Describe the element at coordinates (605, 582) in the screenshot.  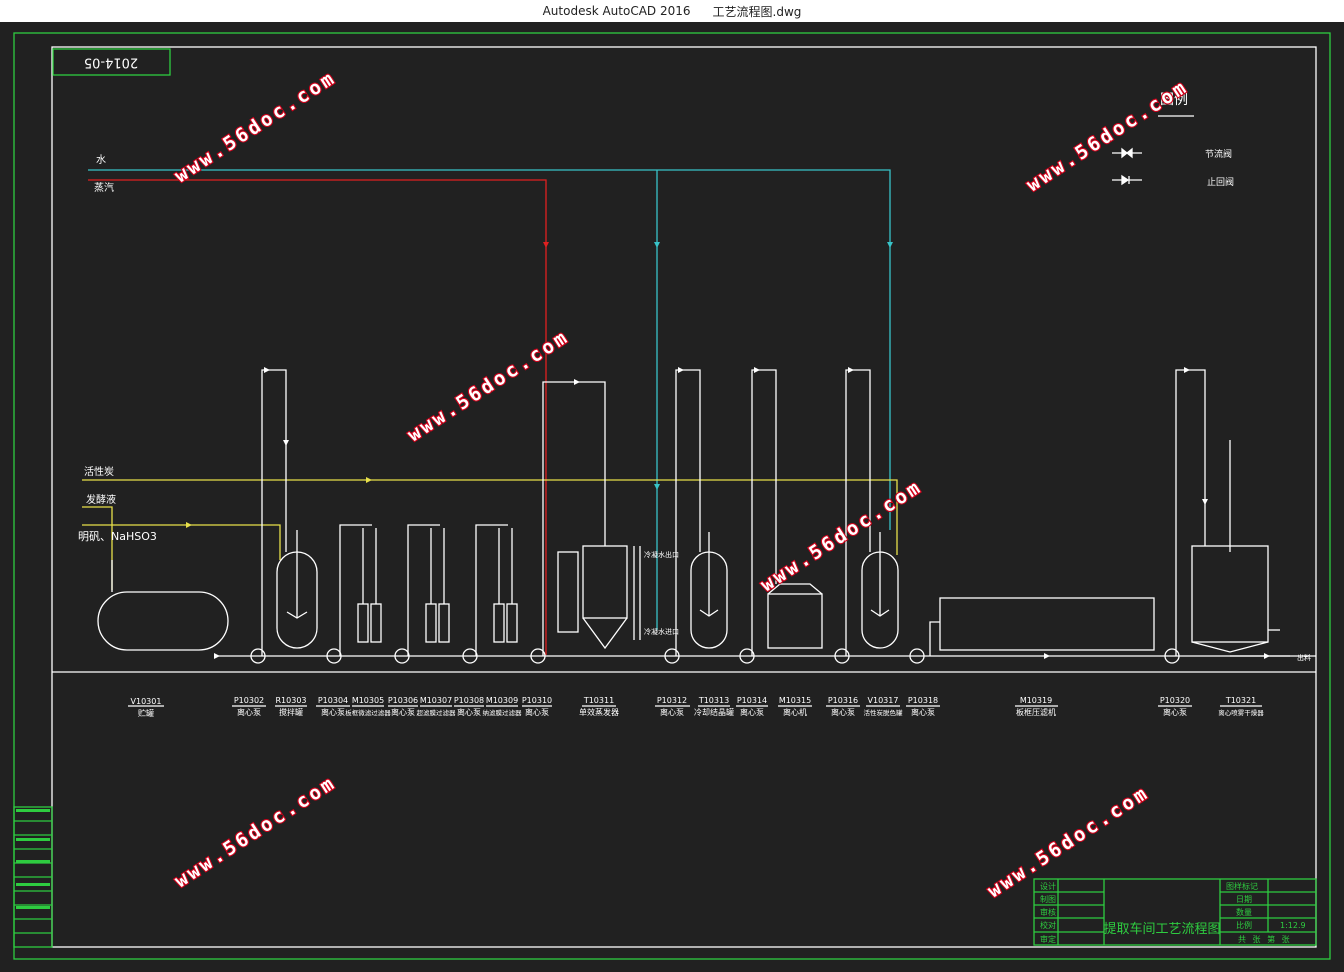
I see `evaporator-t10311` at that location.